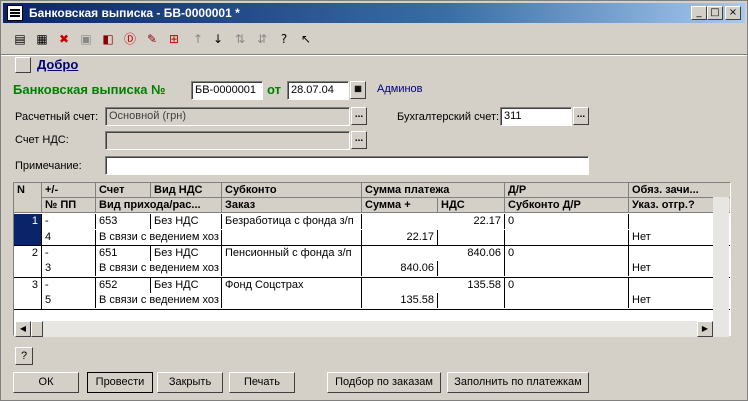  Describe the element at coordinates (123, 190) in the screenshot. I see `col-account: Счет` at that location.